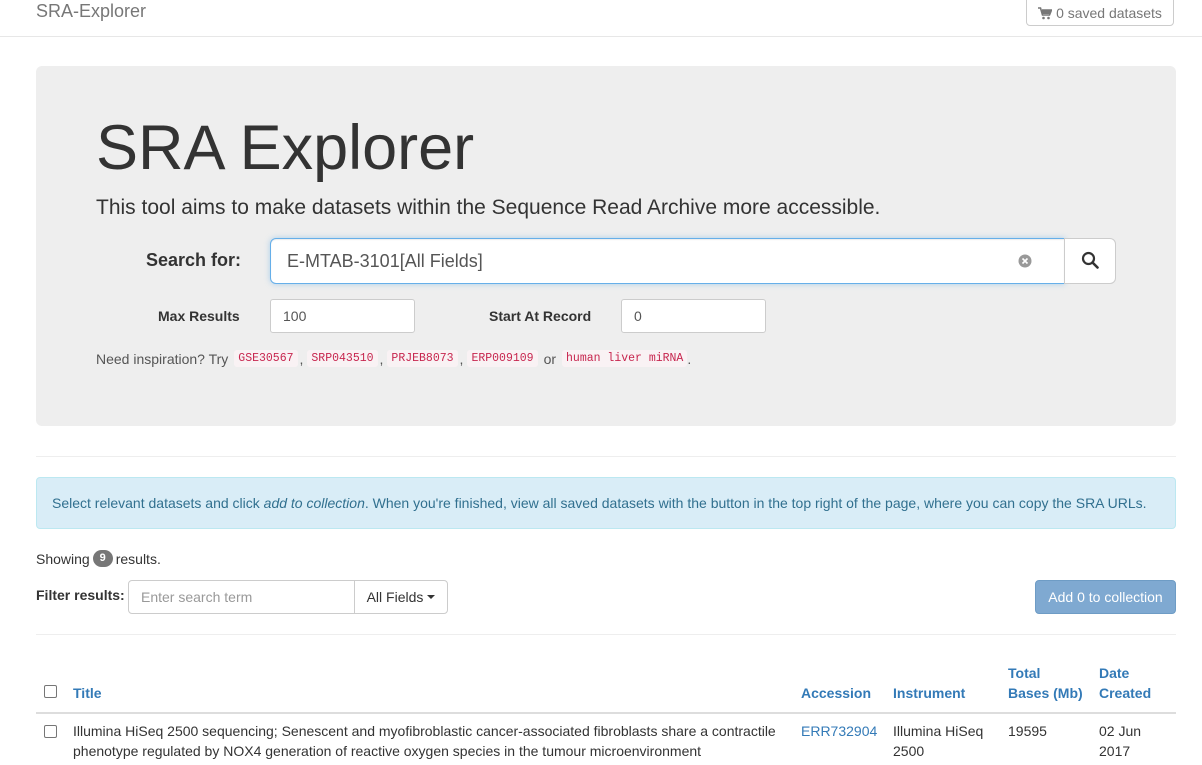 Image resolution: width=1202 pixels, height=765 pixels. Describe the element at coordinates (1120, 741) in the screenshot. I see `row-date: 02 Jun 2017` at that location.